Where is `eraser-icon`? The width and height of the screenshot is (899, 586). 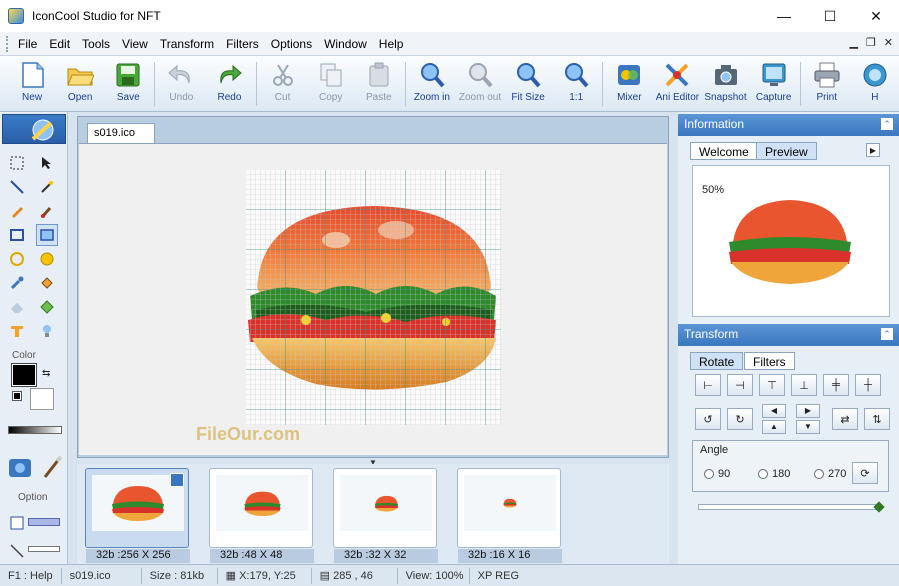
eraser-icon is located at coordinates (17, 307).